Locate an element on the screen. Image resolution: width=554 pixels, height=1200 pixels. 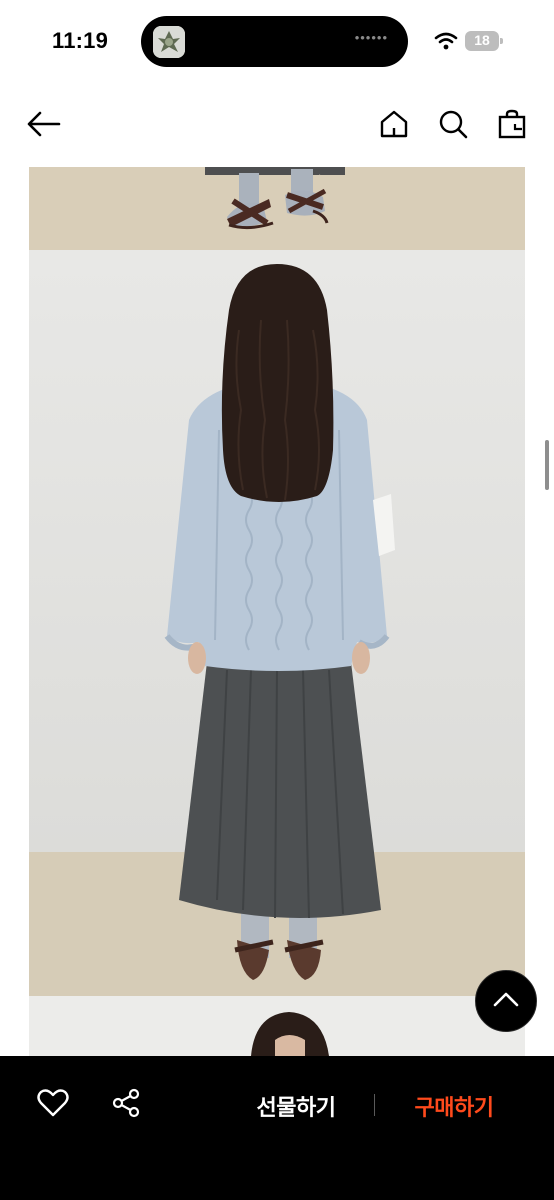
bottom-action-bar: 선물하기 구매하기 is located at coordinates (277, 1128).